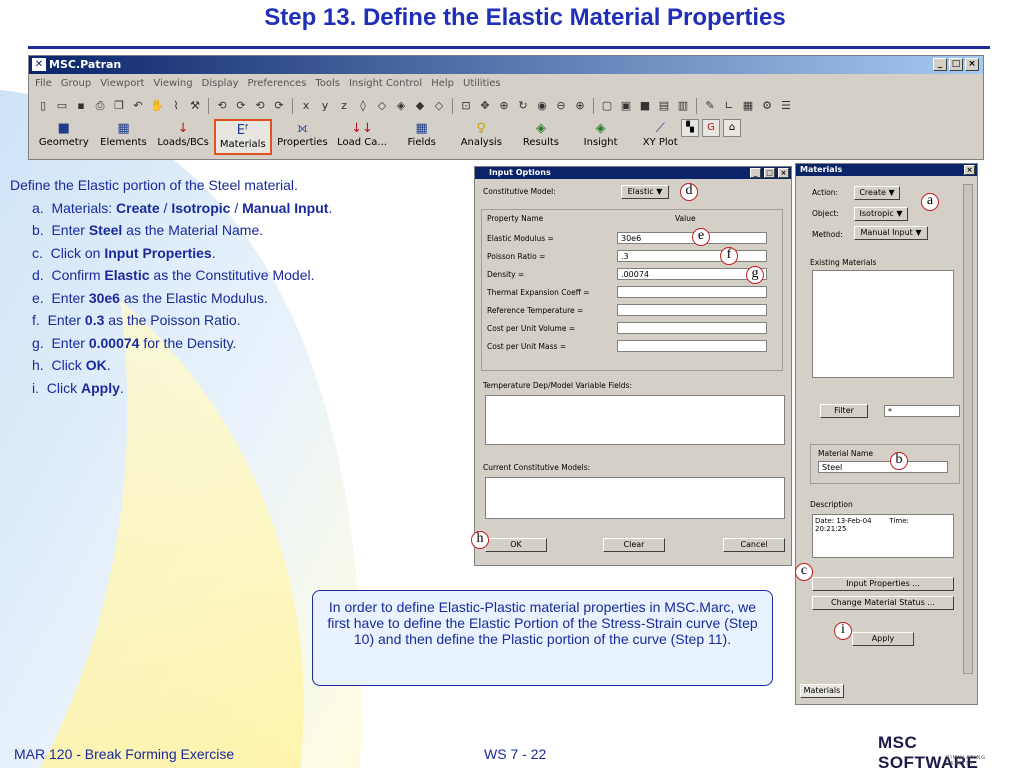 The image size is (1024, 773). What do you see at coordinates (516, 545) in the screenshot?
I see `ok-button: OK` at bounding box center [516, 545].